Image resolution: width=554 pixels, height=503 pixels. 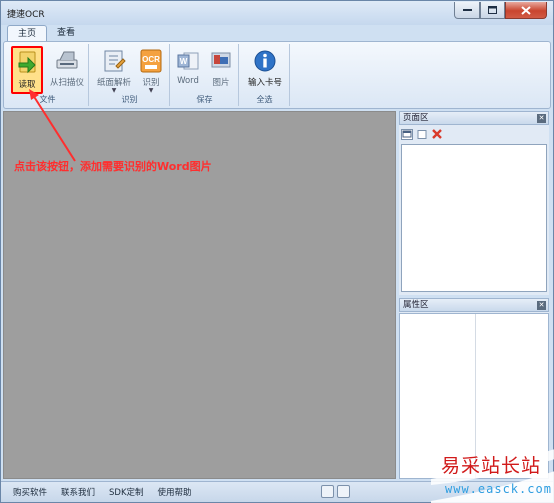 What do you see at coordinates (264, 99) in the screenshot?
I see `group-label-select-all: 全选` at bounding box center [264, 99].